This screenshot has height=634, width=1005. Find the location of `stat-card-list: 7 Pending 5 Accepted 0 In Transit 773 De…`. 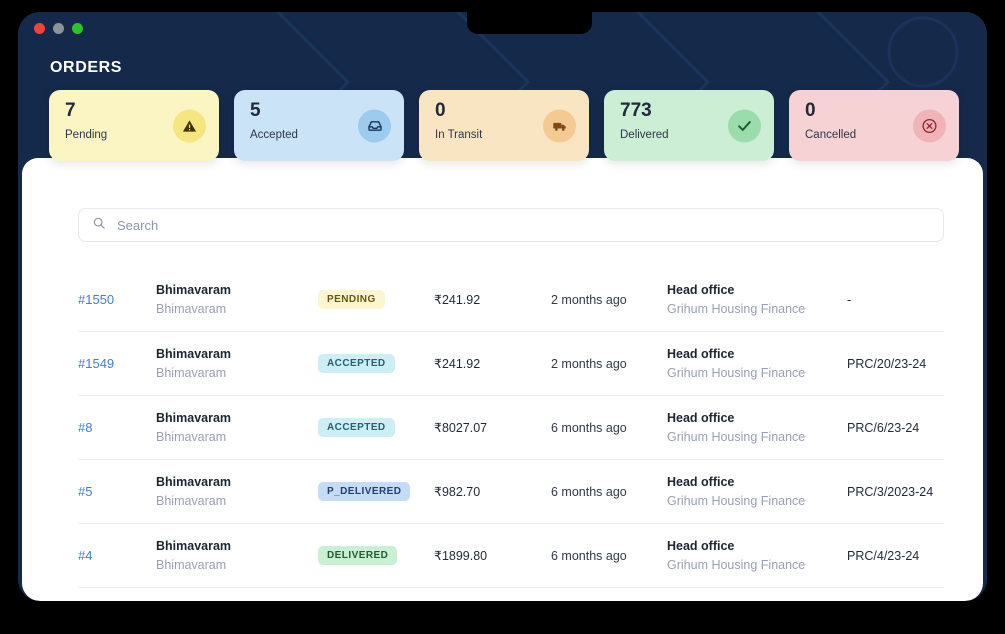

stat-card-list: 7 Pending 5 Accepted 0 In Transit 773 De… is located at coordinates (504, 125).